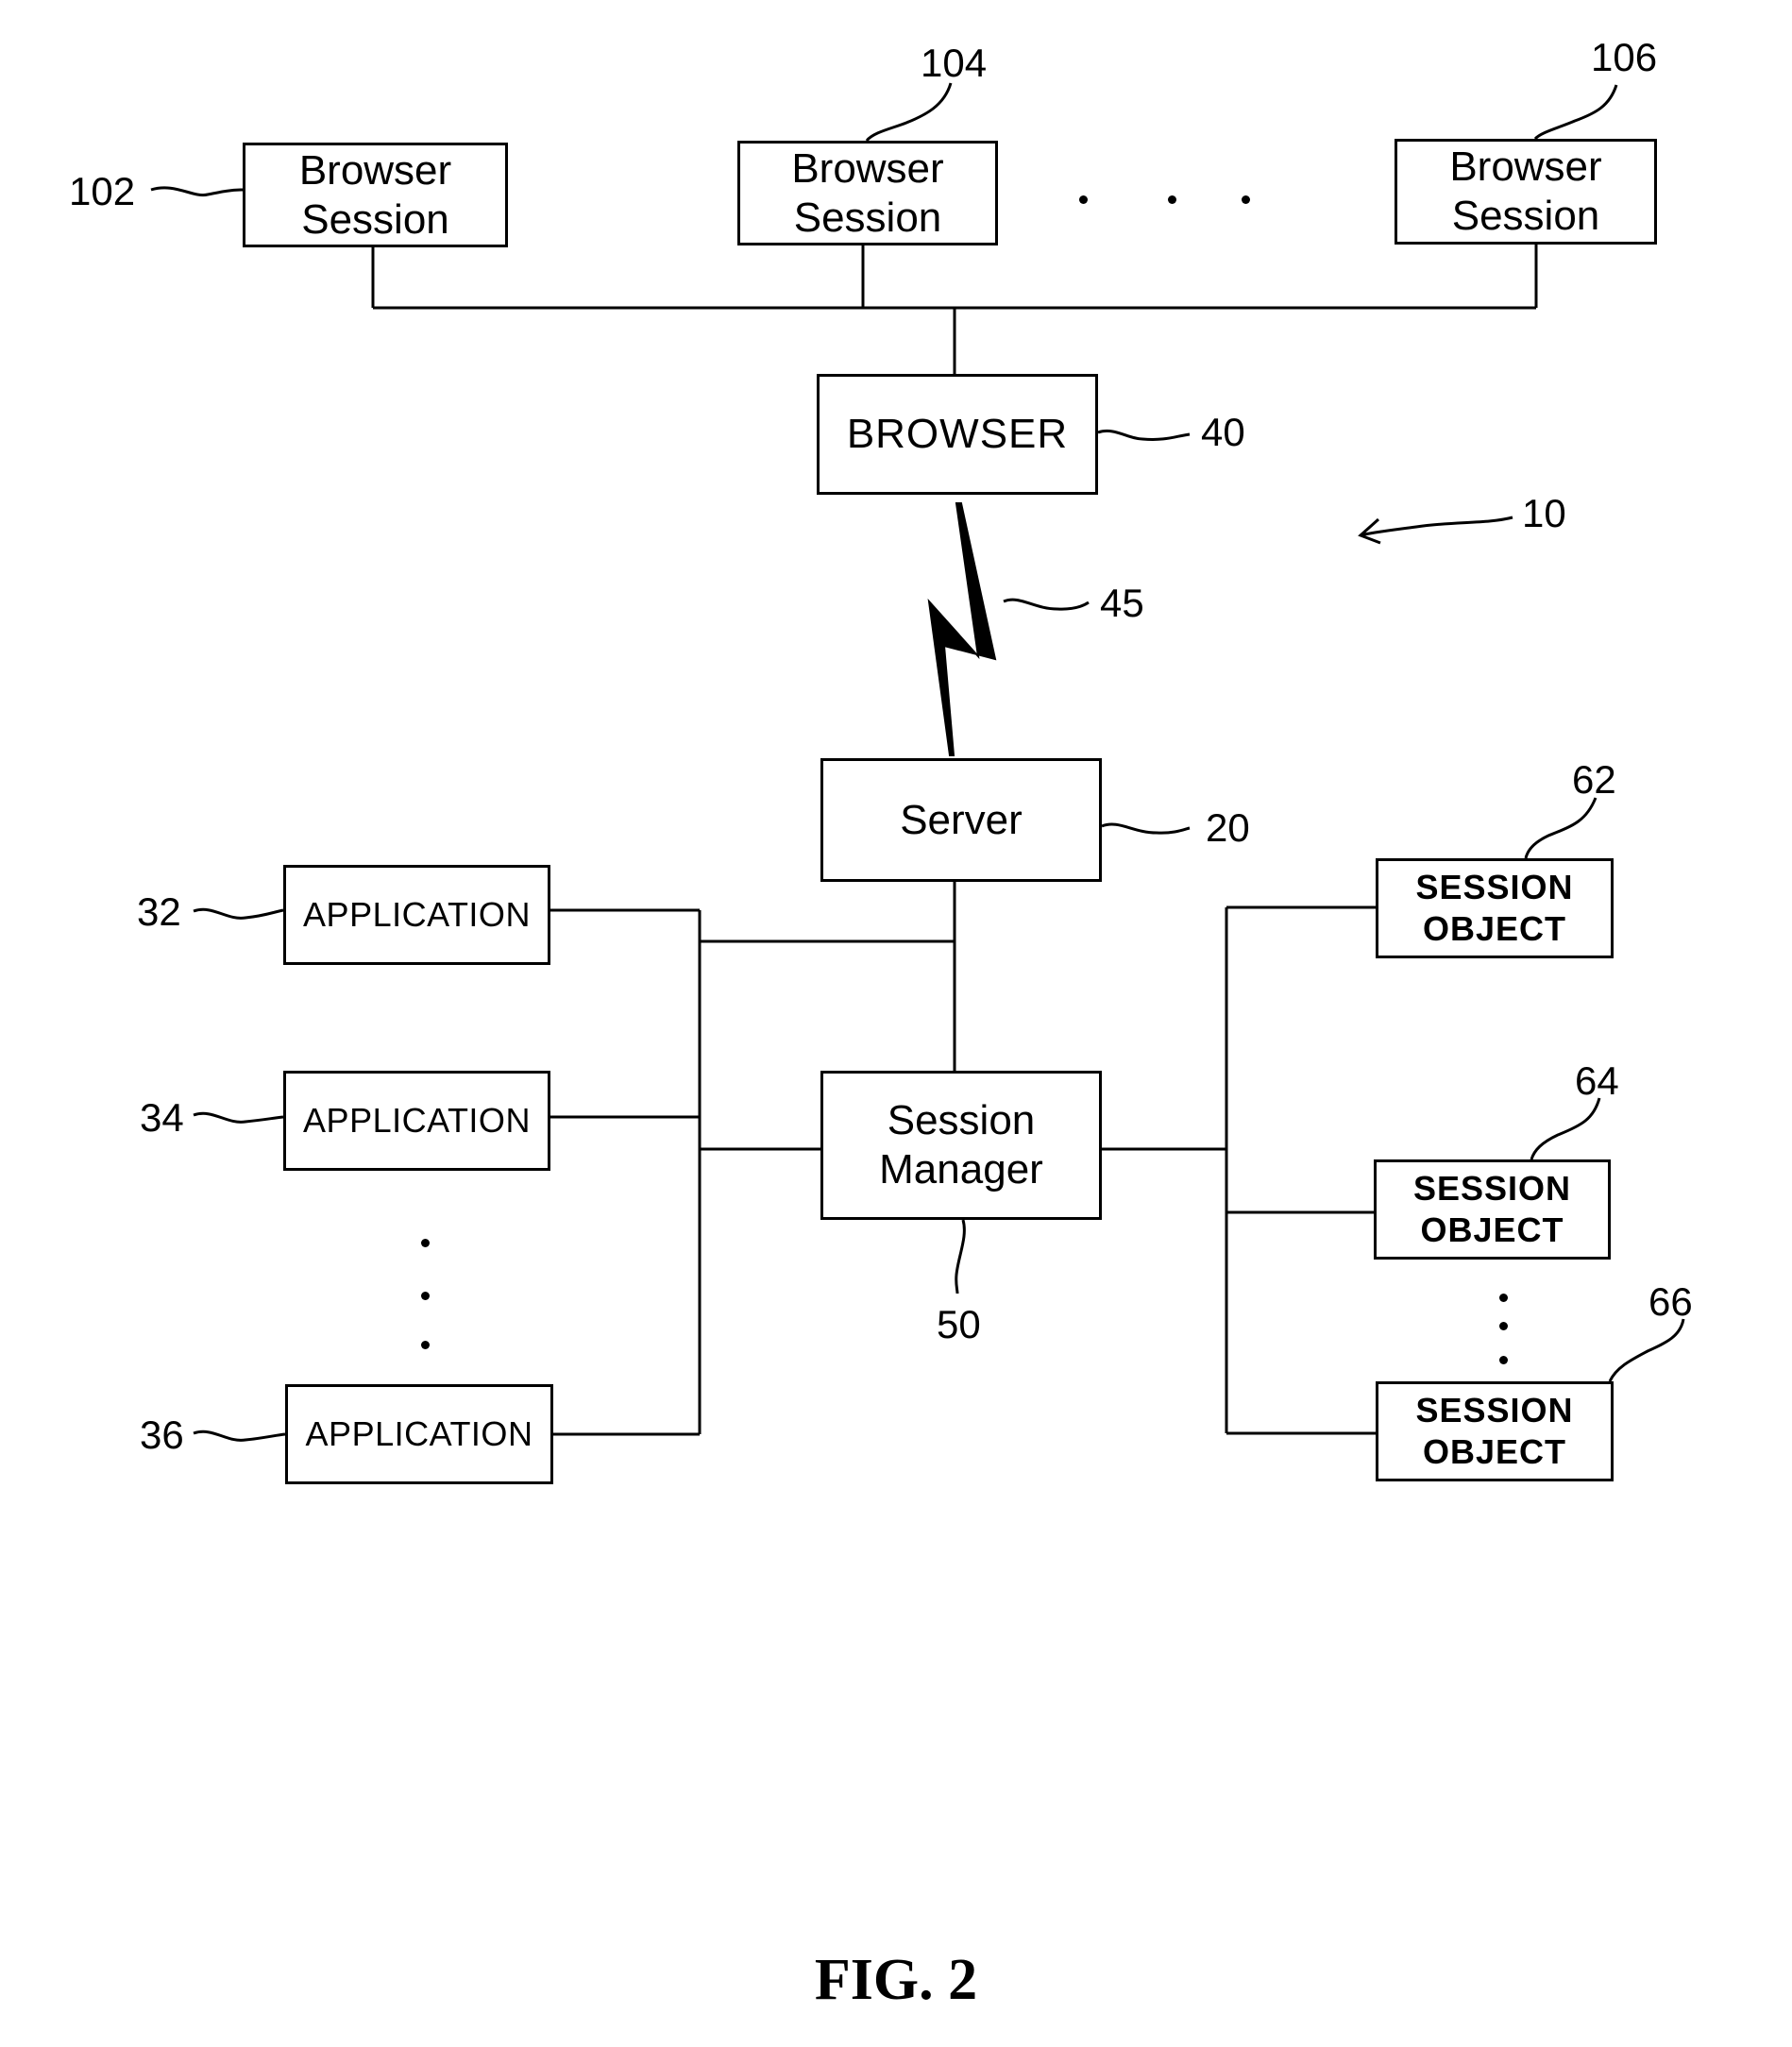 This screenshot has width=1792, height=2047. I want to click on application-34: APPLICATION, so click(417, 1121).